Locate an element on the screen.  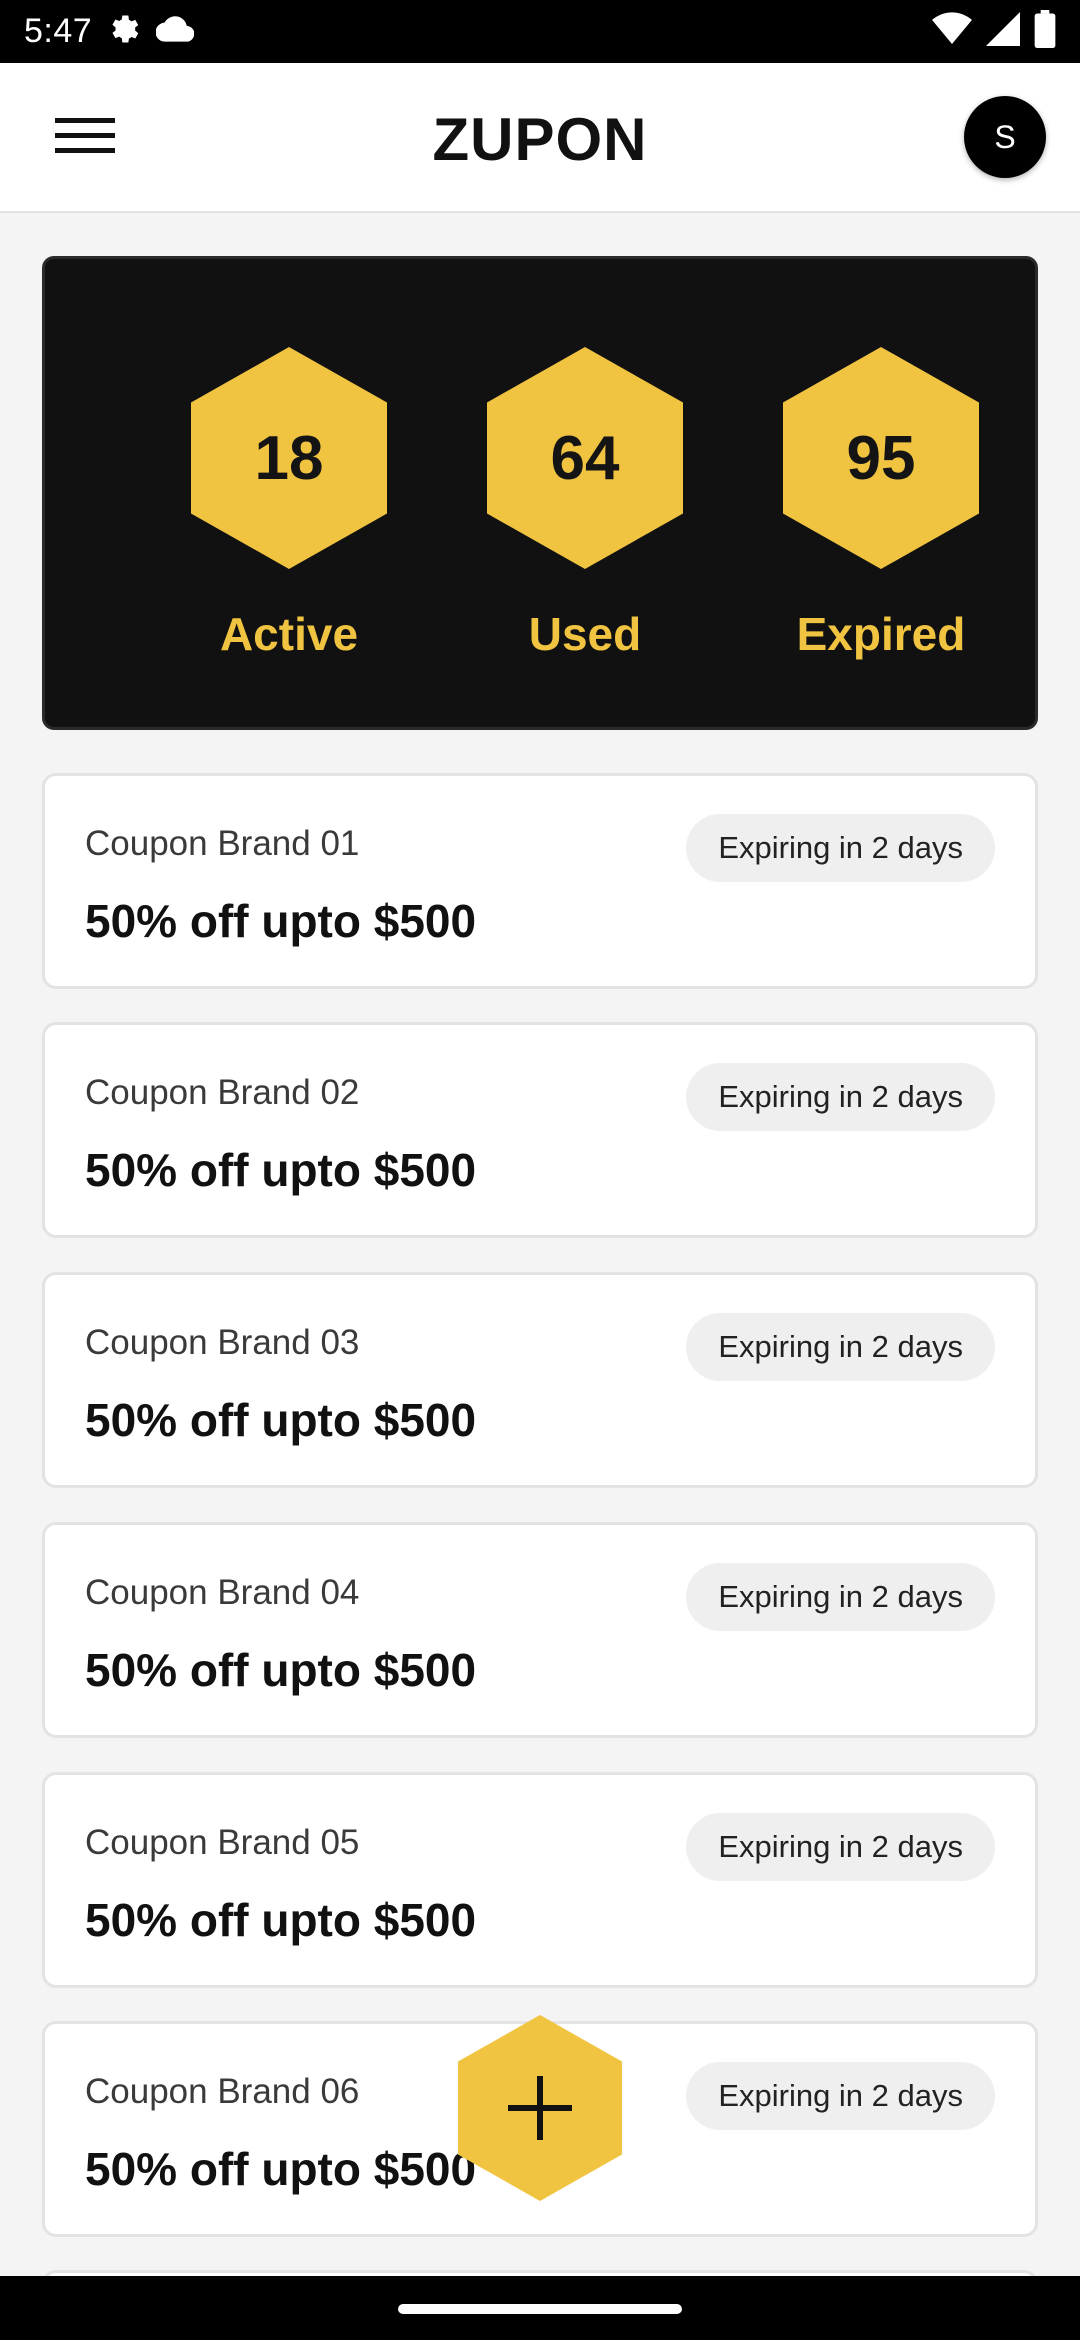
stat-value: 18 is located at coordinates (289, 458).